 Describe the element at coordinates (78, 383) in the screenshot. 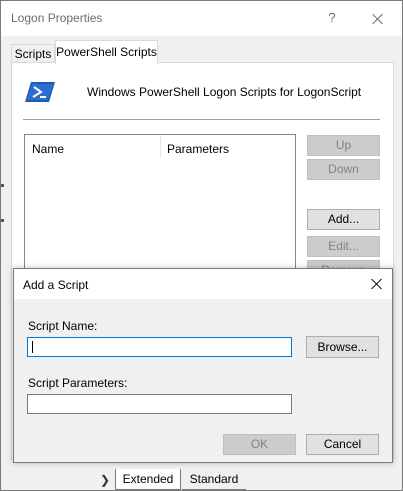

I see `script-parameters-label: Script Parameters:` at that location.